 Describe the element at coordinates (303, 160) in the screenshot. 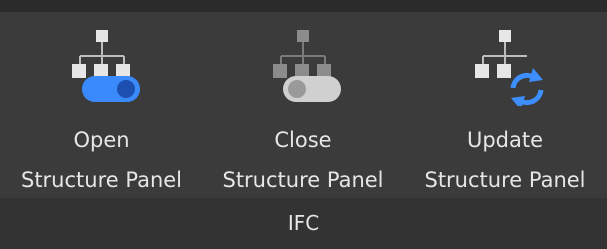

I see `close-structure-panel-label: Close Structure Panel` at that location.